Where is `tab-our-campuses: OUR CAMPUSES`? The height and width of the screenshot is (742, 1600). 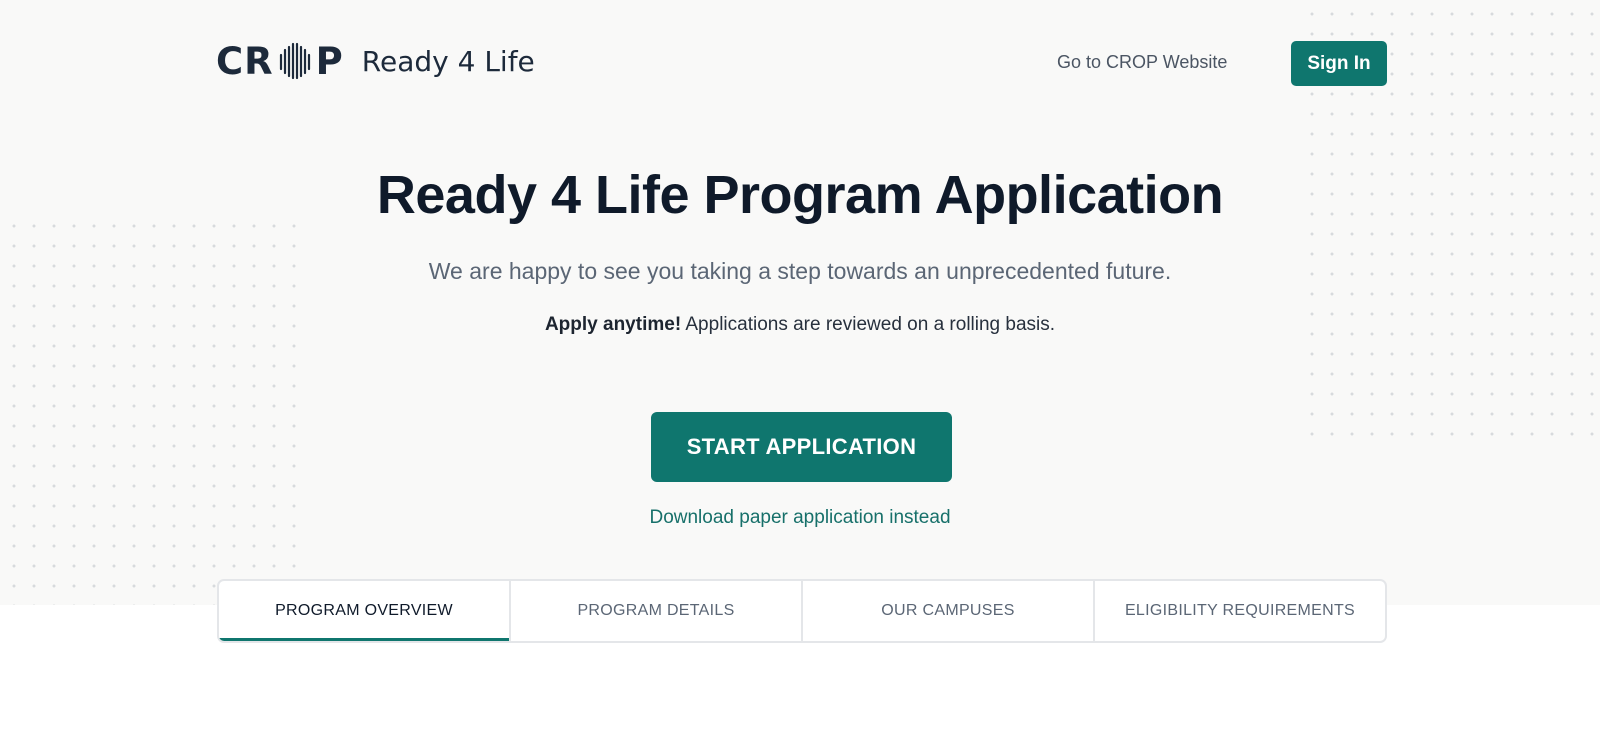 tab-our-campuses: OUR CAMPUSES is located at coordinates (949, 611).